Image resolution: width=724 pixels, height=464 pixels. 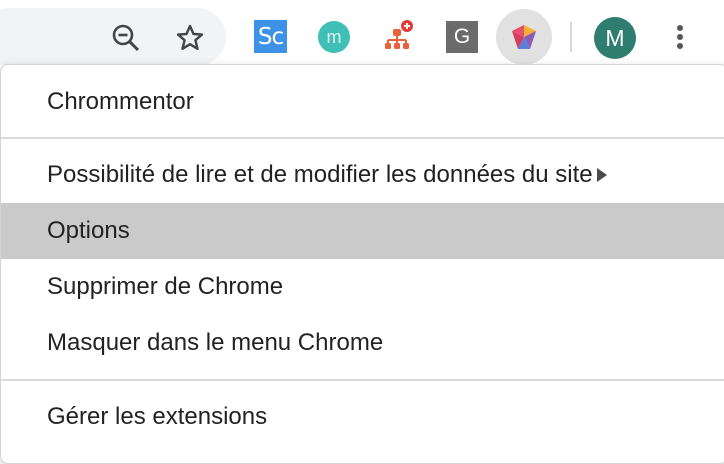 What do you see at coordinates (362, 287) in the screenshot?
I see `menu-item-remove: Supprimer de Chrome` at bounding box center [362, 287].